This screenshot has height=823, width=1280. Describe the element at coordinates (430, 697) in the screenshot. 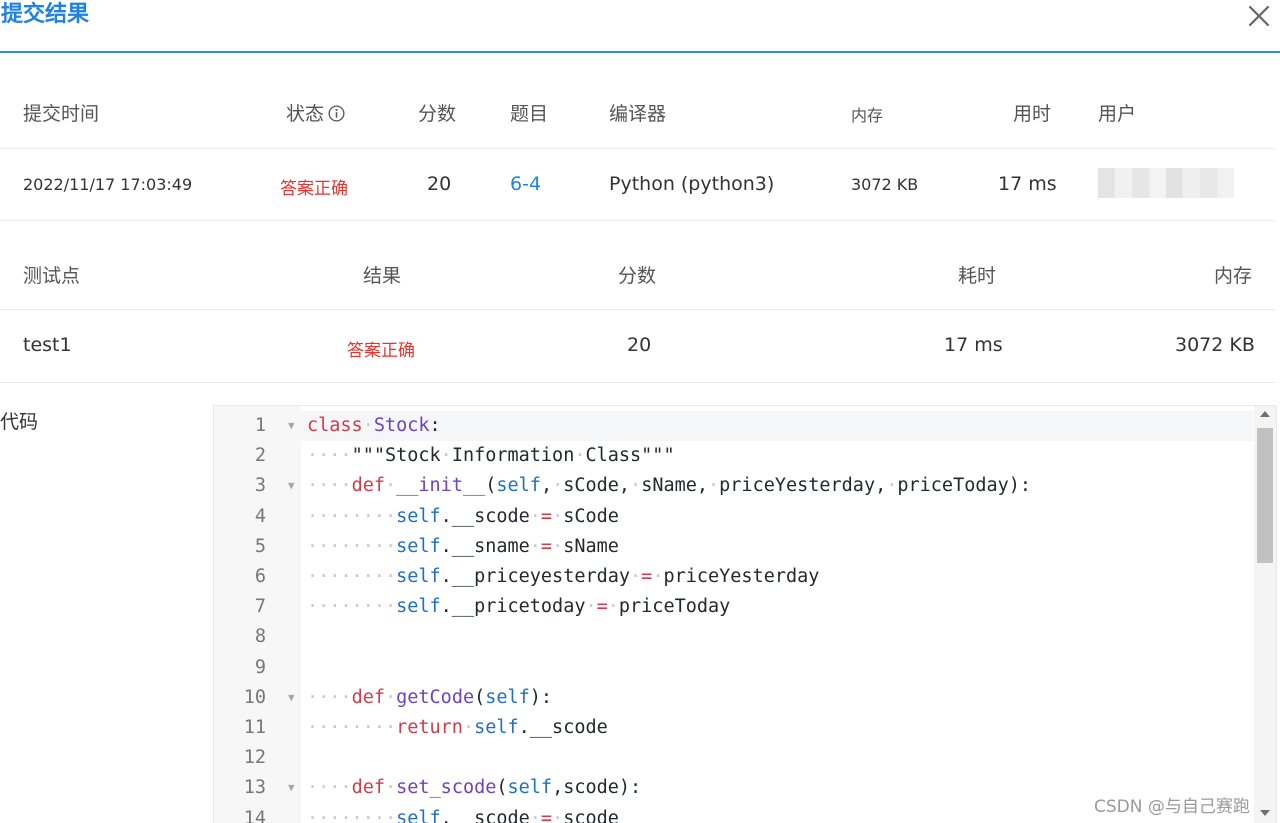

I see `code-text: ····def·getCode(self):` at that location.